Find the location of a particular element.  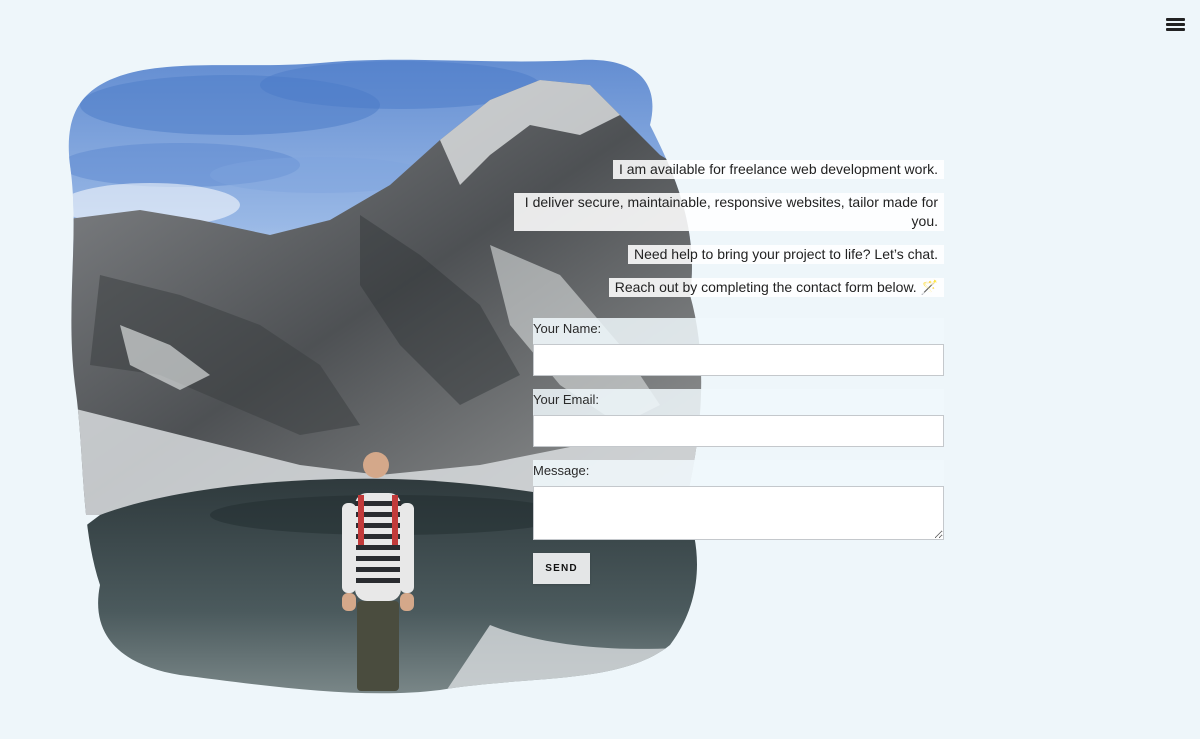

send-button: SEND is located at coordinates (561, 568).